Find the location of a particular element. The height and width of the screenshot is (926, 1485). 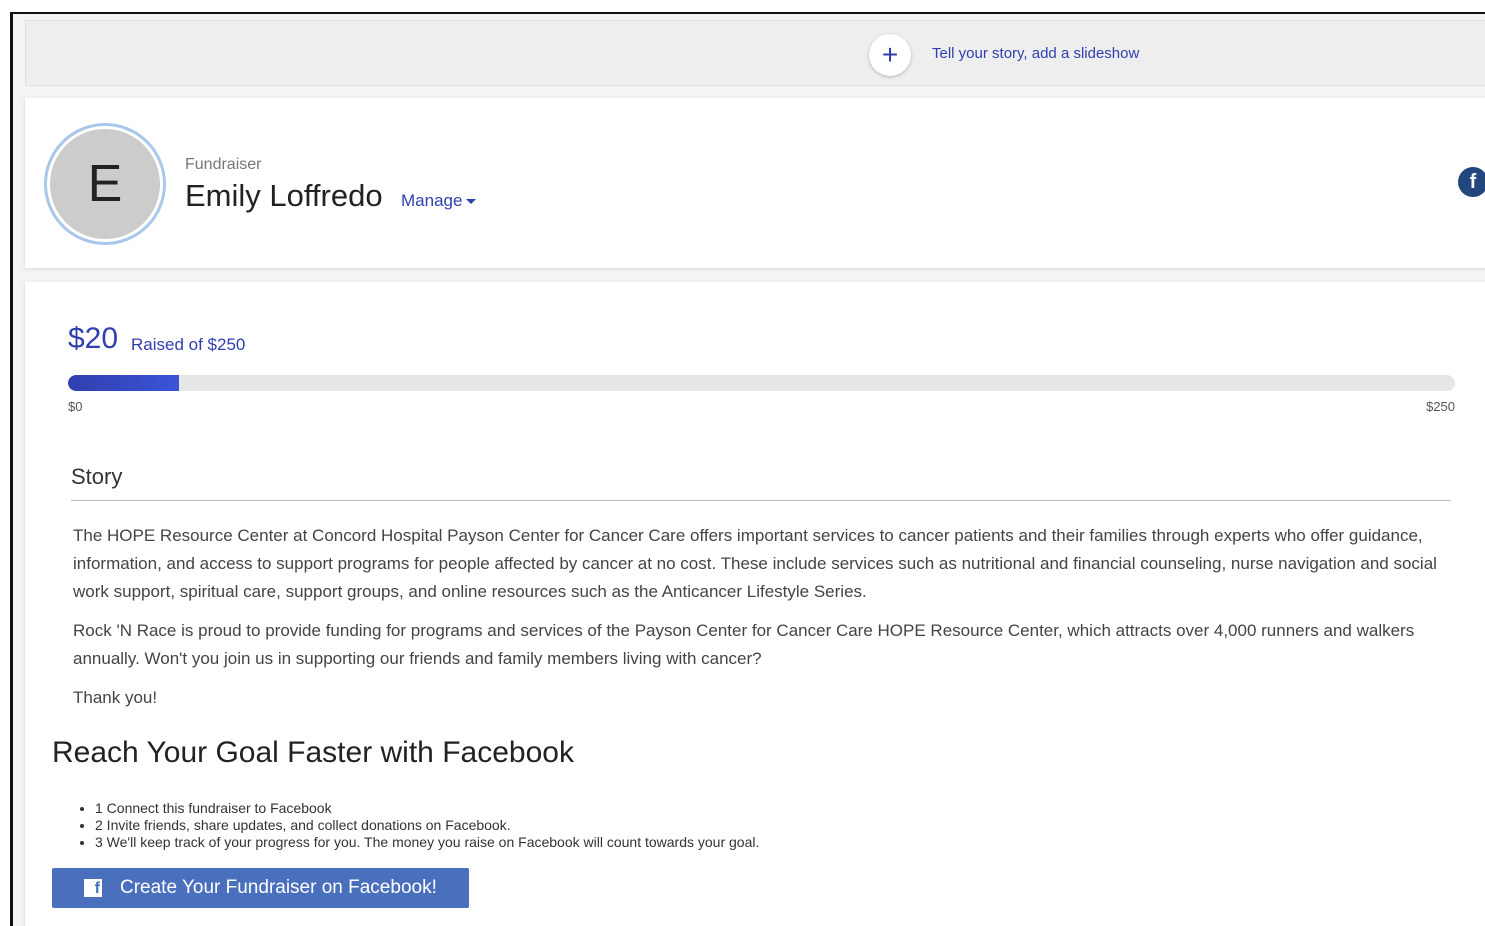

fundraiser-name: Emily Loffredo is located at coordinates (284, 195).